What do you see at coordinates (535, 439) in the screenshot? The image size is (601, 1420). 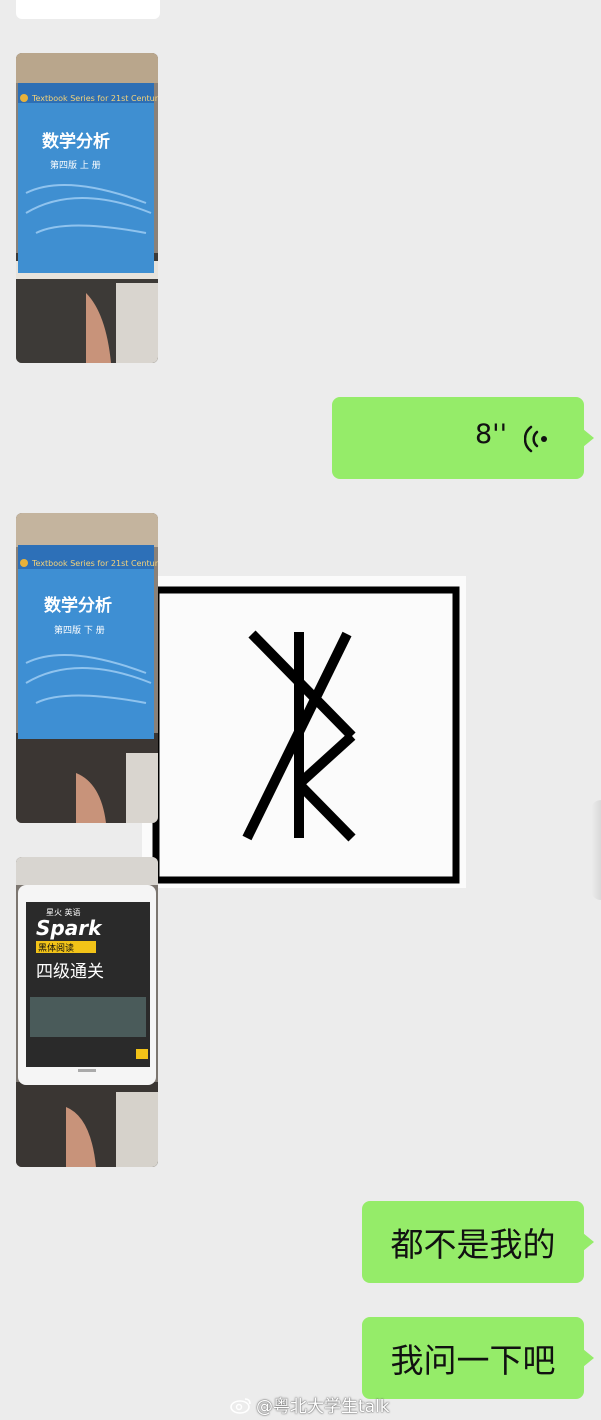 I see `voice-wave-icon` at bounding box center [535, 439].